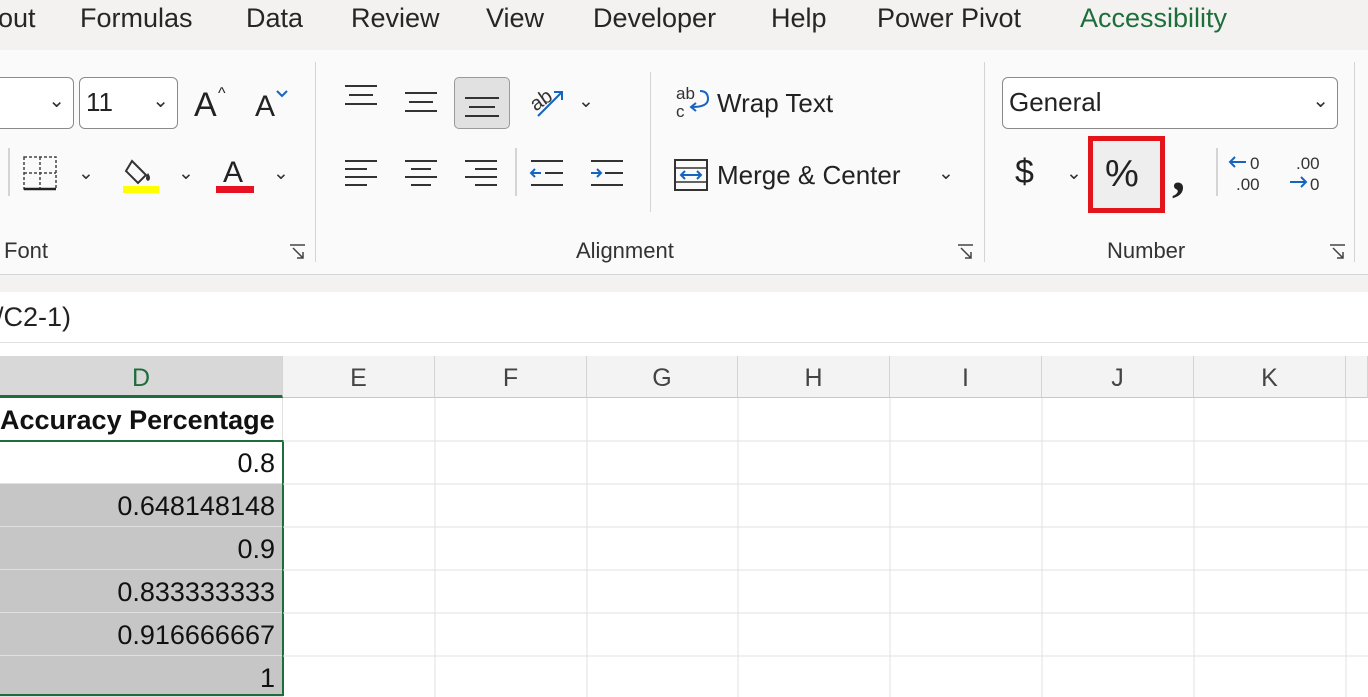  What do you see at coordinates (625, 250) in the screenshot?
I see `alignment-group-label: Alignment` at bounding box center [625, 250].